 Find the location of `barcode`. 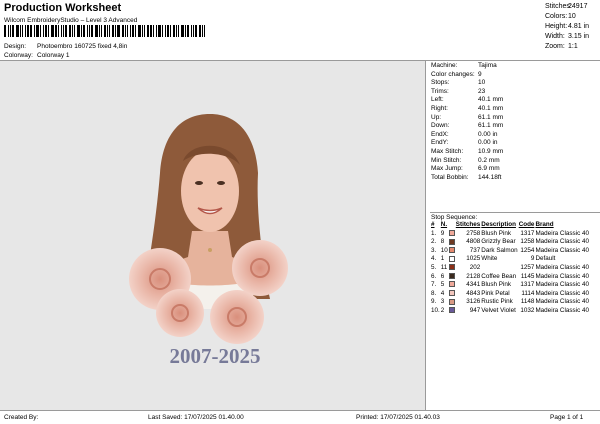

barcode is located at coordinates (114, 31).